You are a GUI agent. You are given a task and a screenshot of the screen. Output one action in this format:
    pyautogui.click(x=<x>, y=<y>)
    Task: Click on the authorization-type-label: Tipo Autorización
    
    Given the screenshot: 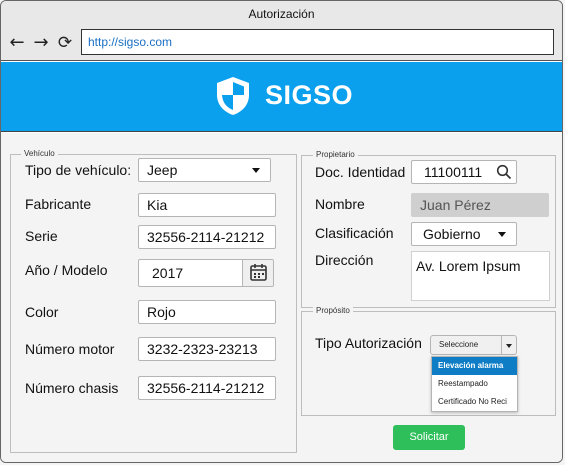 What is the action you would take?
    pyautogui.click(x=368, y=343)
    